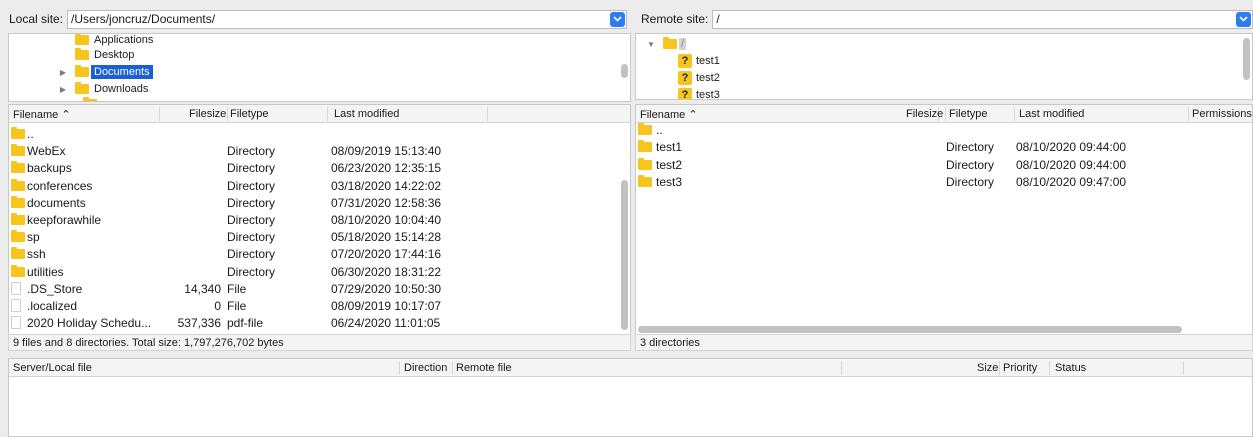 Image resolution: width=1253 pixels, height=437 pixels. What do you see at coordinates (386, 220) in the screenshot?
I see `modified-cell: 08/10/2020 10:04:40` at bounding box center [386, 220].